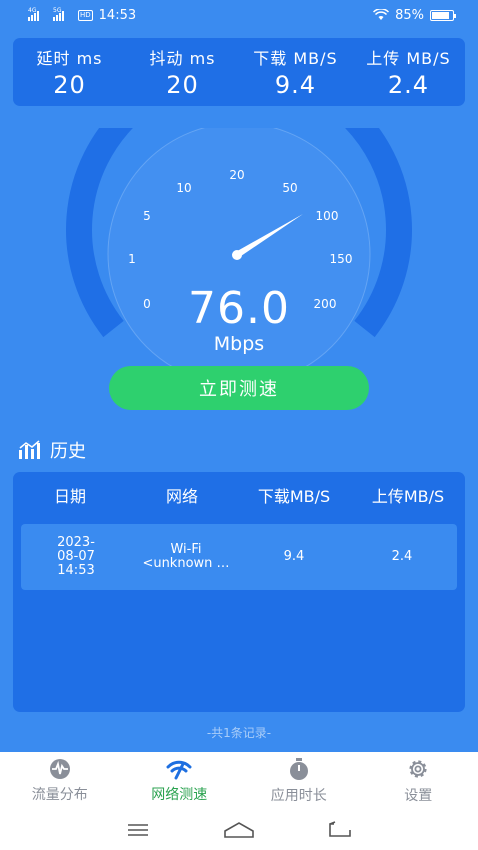 The width and height of the screenshot is (478, 850). What do you see at coordinates (298, 769) in the screenshot?
I see `timer-icon` at bounding box center [298, 769].